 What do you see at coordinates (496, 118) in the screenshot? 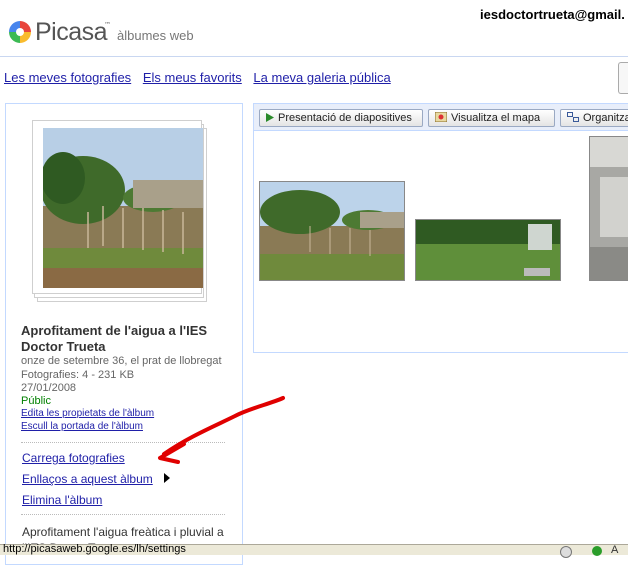
I see `view-map-button-label: Visualitza el mapa` at bounding box center [496, 118].